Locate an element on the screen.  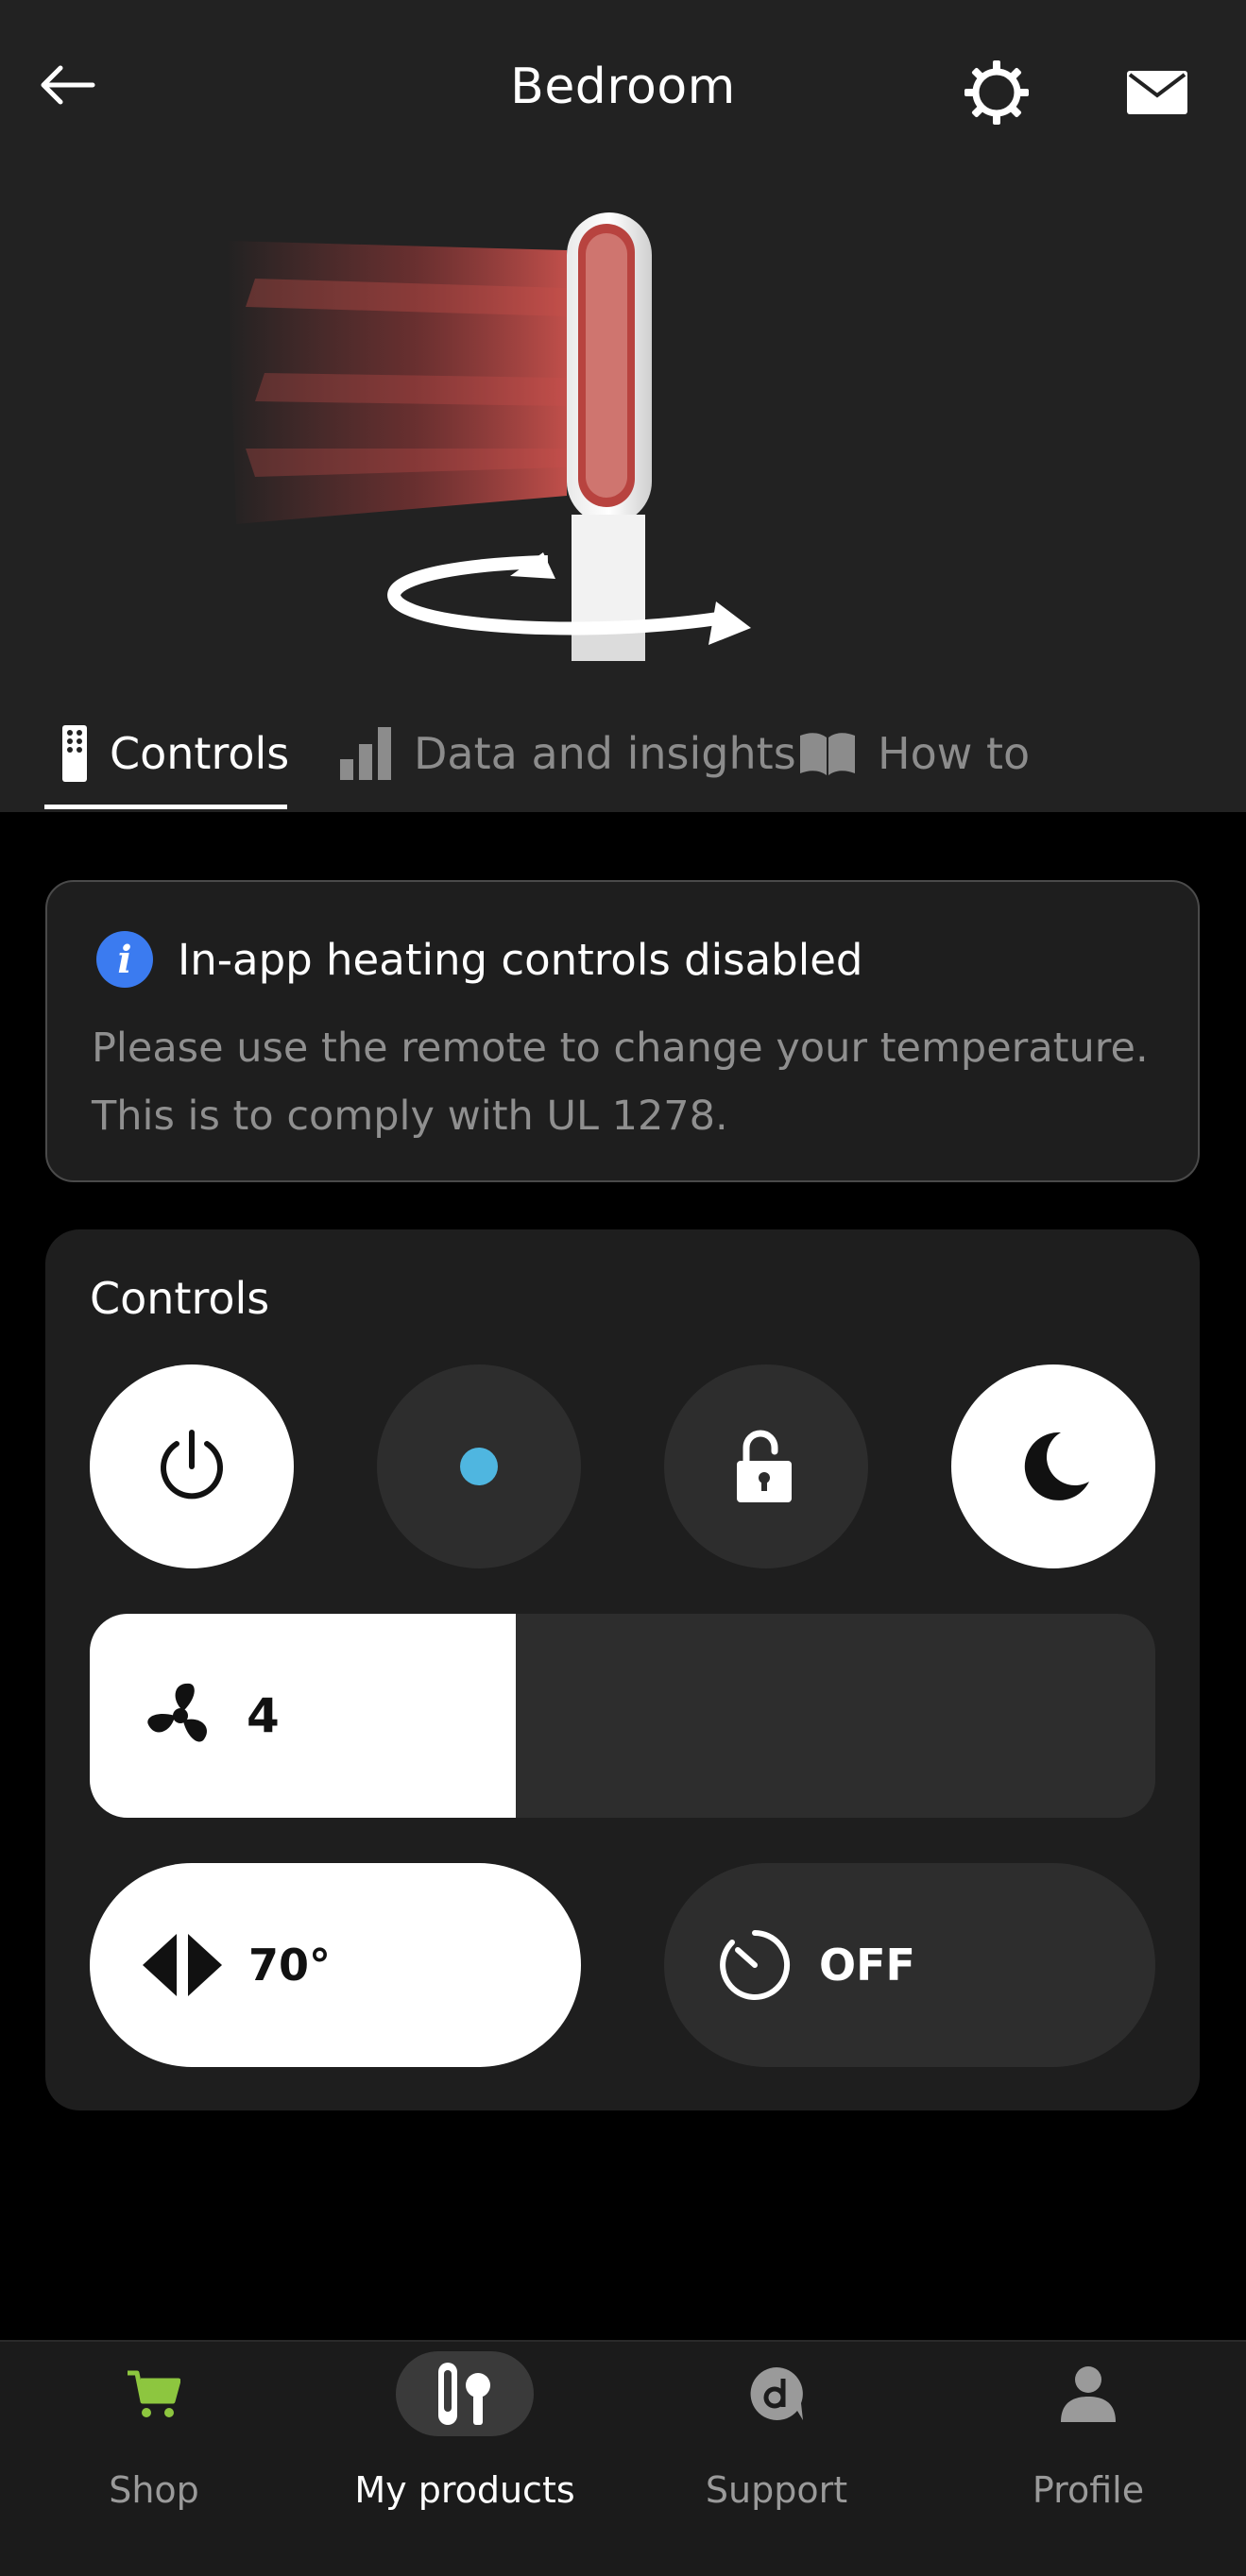
tab-bar: Controls Data and insights How to is located at coordinates (623, 755).